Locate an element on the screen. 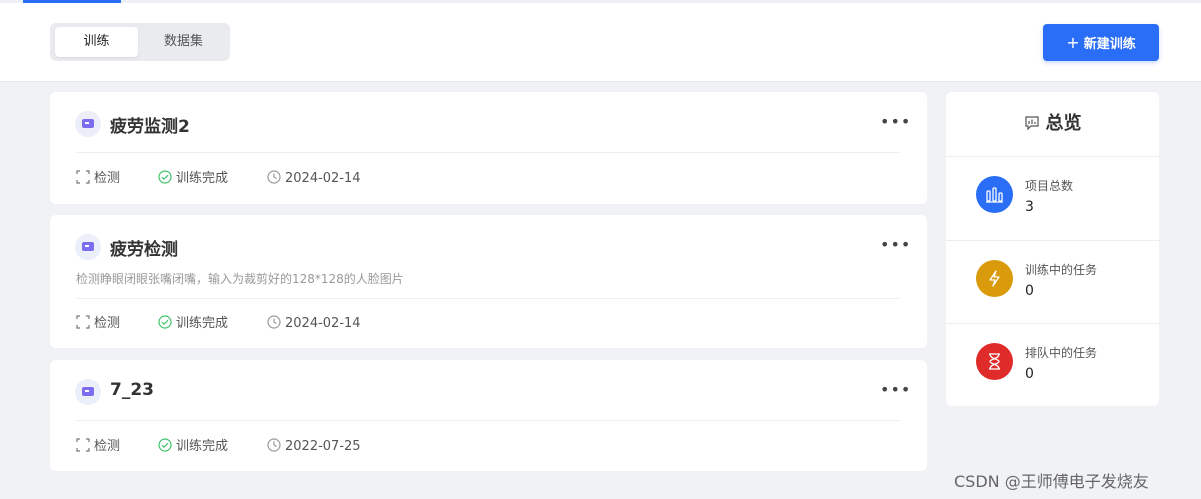  stat-training-tasks: 训练中的任务 0 is located at coordinates (1052, 282).